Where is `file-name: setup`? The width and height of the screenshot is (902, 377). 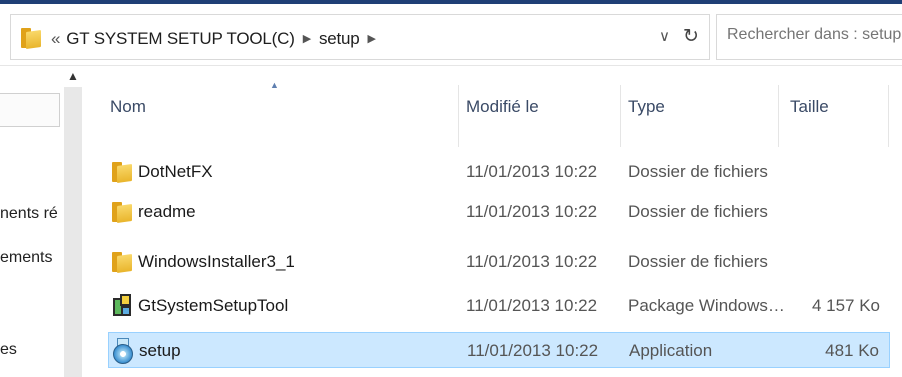
file-name: setup is located at coordinates (160, 350).